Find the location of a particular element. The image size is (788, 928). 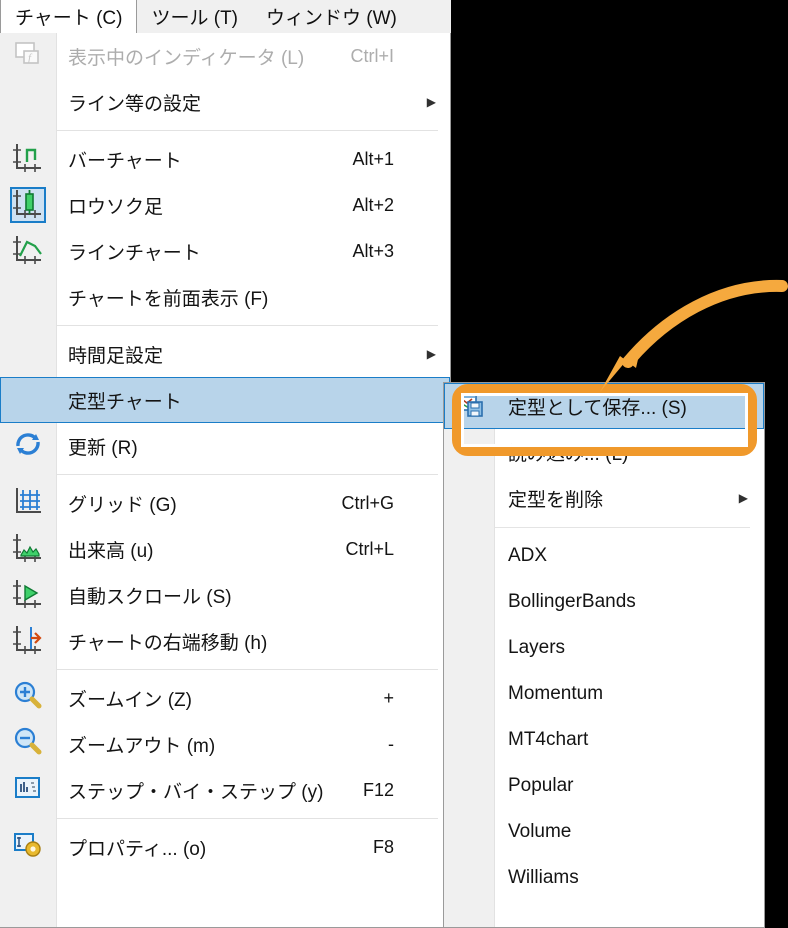

menubar-item-2: ウィンドウ (W) is located at coordinates (331, 16).